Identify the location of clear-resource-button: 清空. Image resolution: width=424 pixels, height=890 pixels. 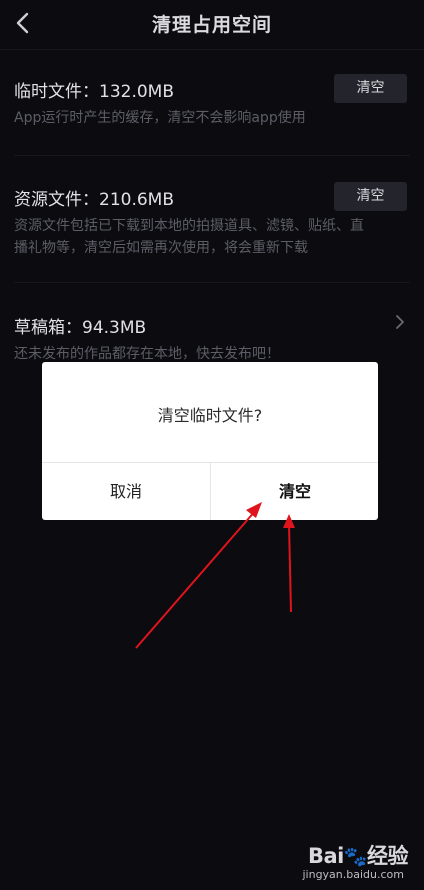
(370, 196).